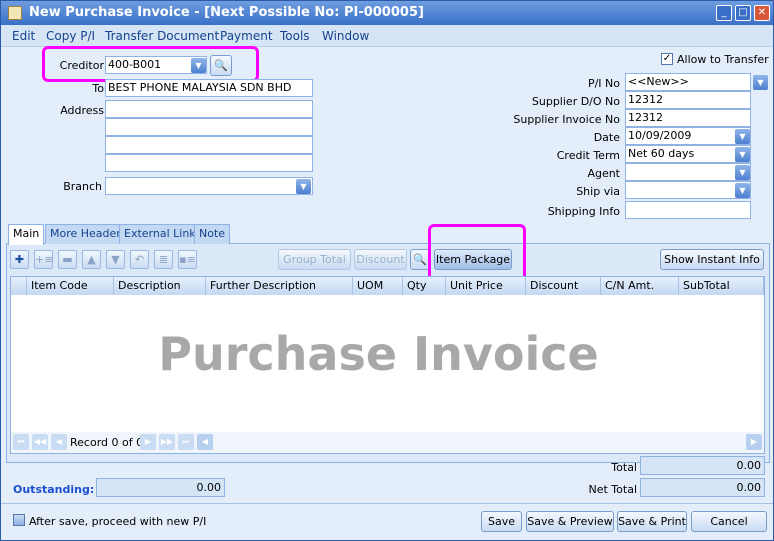  Describe the element at coordinates (563, 286) in the screenshot. I see `column-discount: Discount` at that location.